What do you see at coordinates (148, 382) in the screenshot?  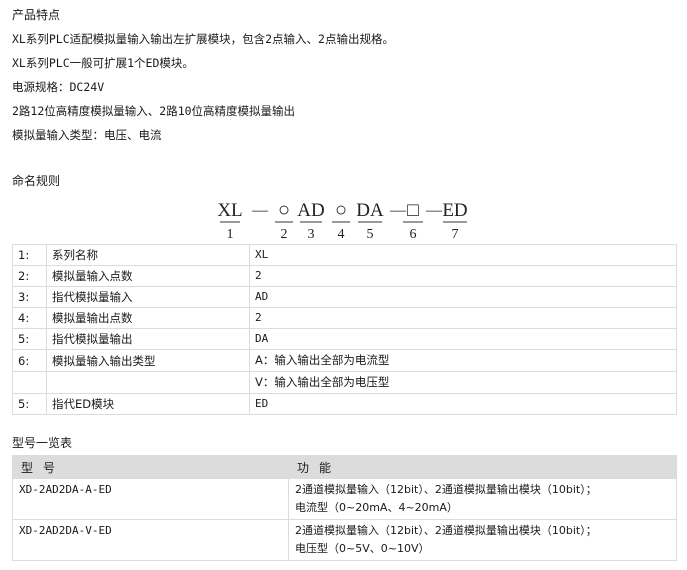 I see `rule-name` at bounding box center [148, 382].